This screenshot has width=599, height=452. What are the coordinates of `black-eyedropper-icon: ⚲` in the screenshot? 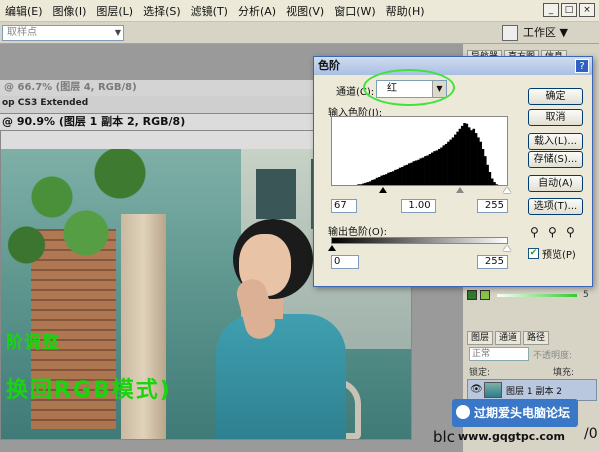 It's located at (534, 232).